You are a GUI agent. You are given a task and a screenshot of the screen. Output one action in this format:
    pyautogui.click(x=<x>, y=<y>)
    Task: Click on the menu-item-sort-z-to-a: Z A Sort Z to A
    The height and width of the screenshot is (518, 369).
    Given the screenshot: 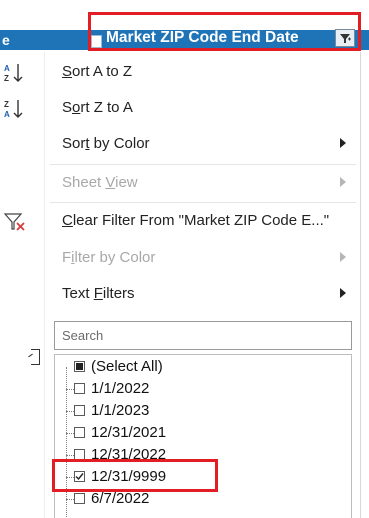 What is the action you would take?
    pyautogui.click(x=178, y=108)
    